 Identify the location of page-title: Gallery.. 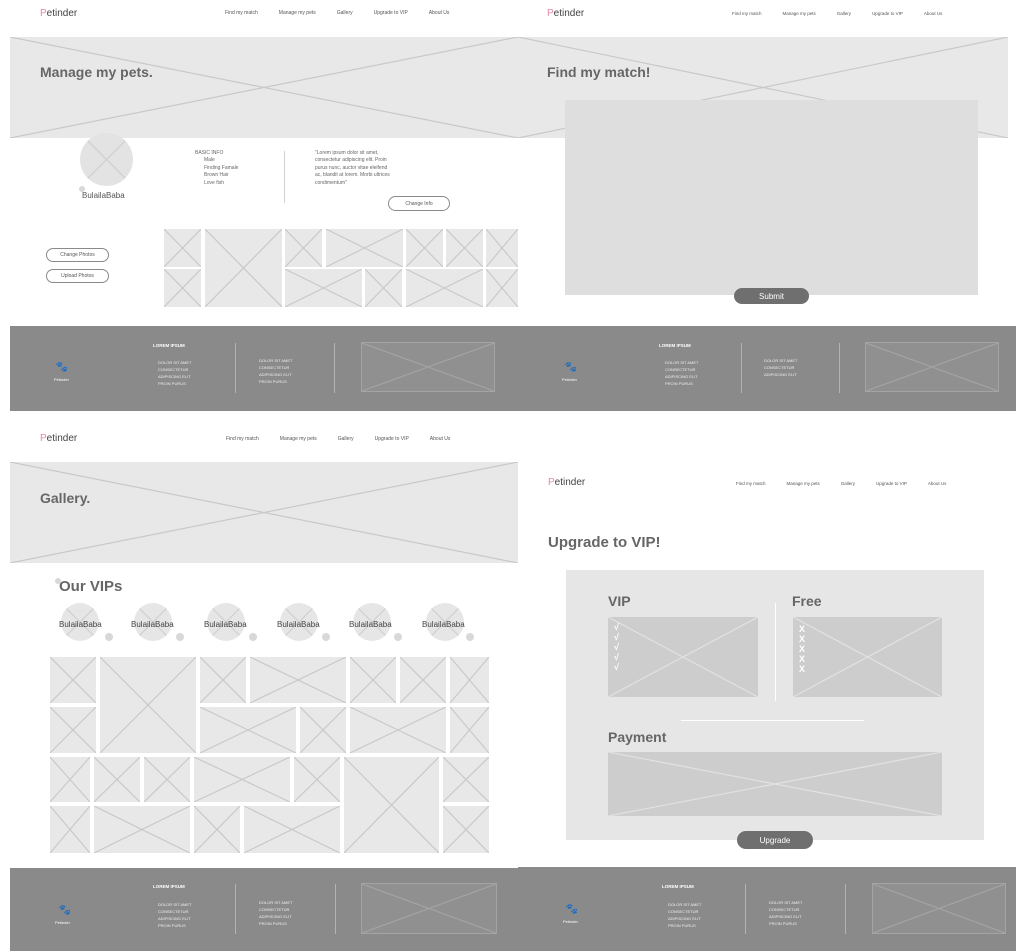
(65, 498).